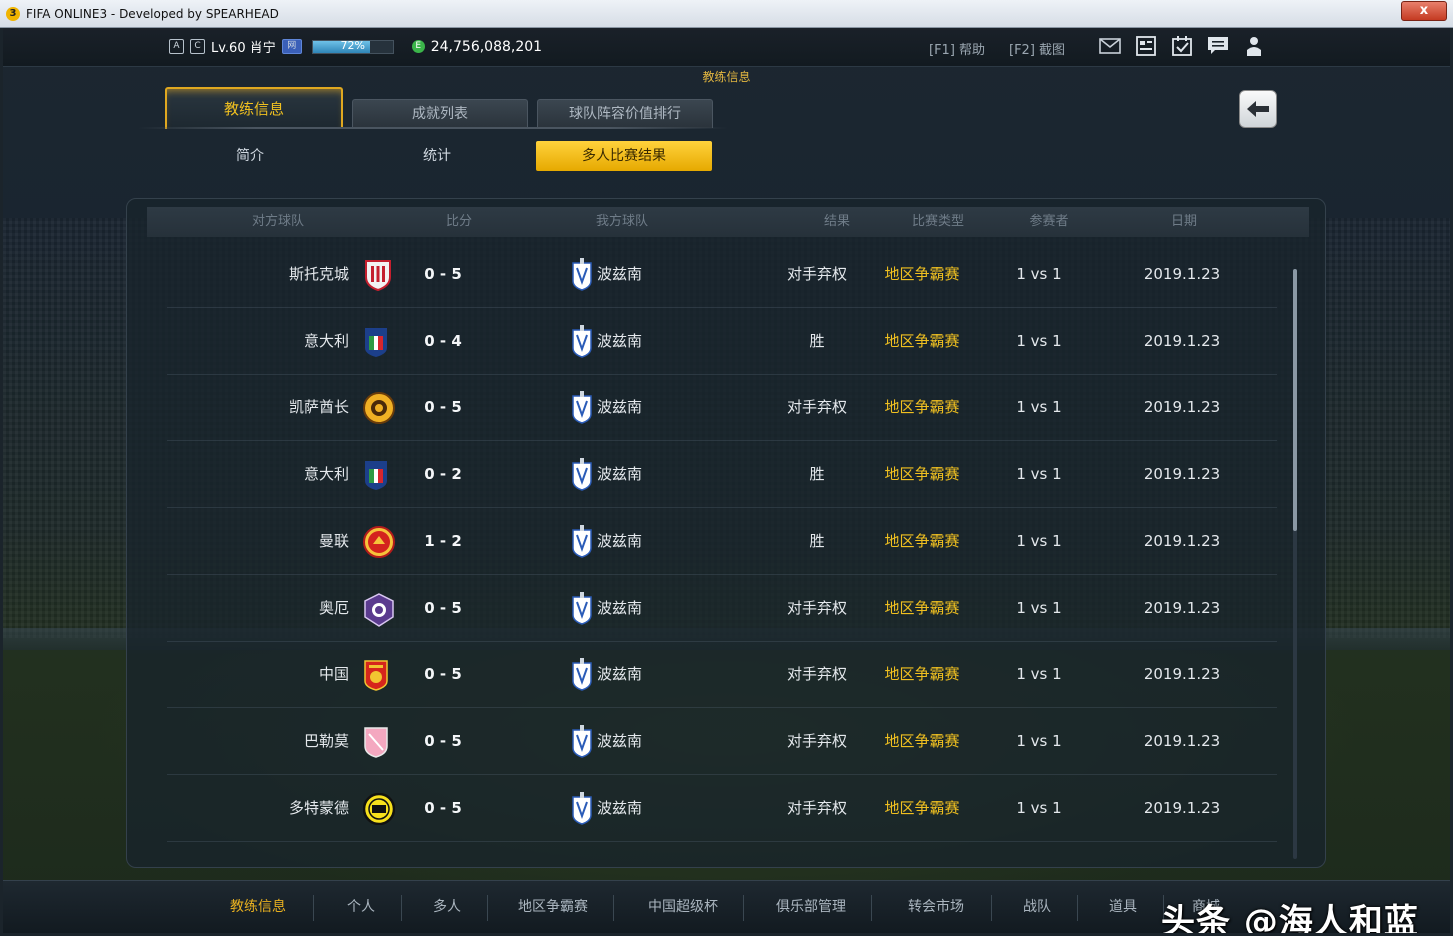 This screenshot has width=1453, height=936. What do you see at coordinates (936, 907) in the screenshot?
I see `nav-item: 转会市场` at bounding box center [936, 907].